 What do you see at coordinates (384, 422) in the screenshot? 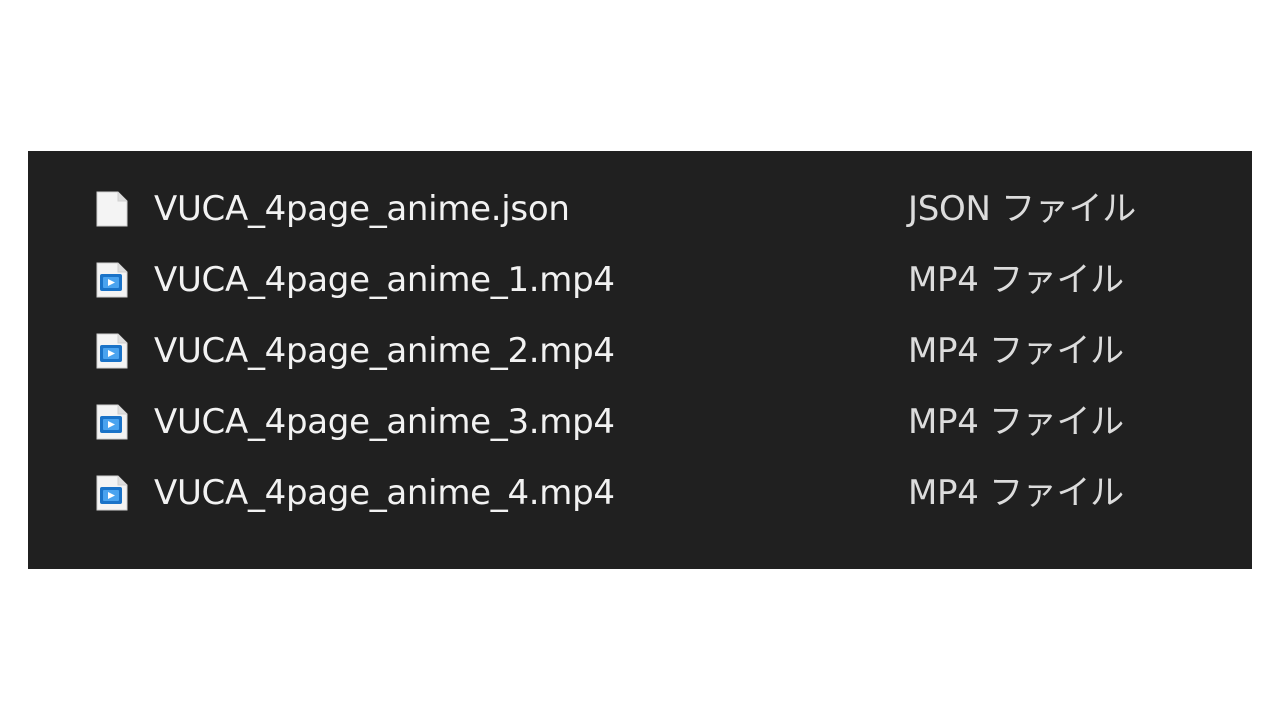
I see `file-name: VUCA_4page_anime_3.mp4` at bounding box center [384, 422].